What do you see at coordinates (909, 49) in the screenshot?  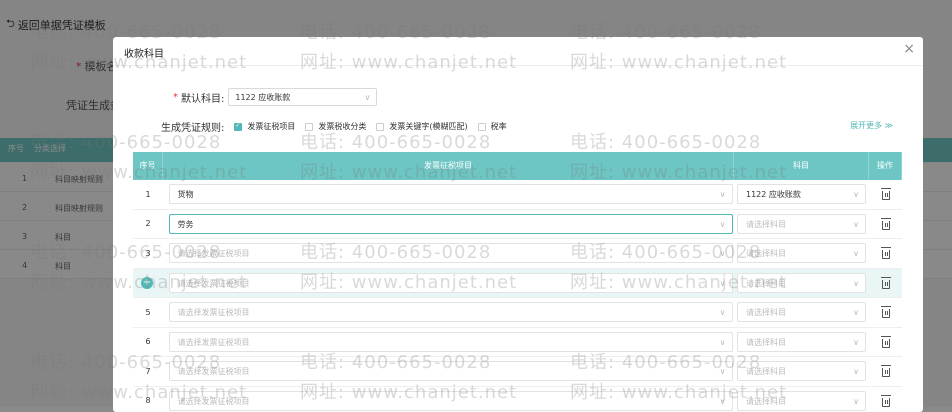 I see `close-icon: ×` at bounding box center [909, 49].